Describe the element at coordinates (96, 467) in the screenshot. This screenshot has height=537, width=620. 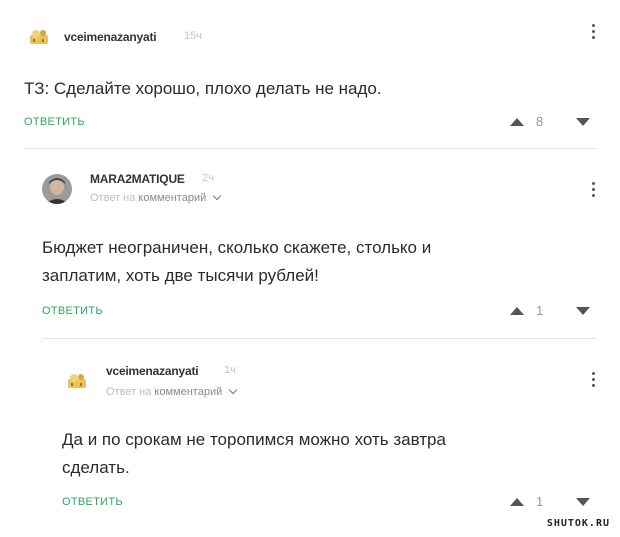
I see `comment-text-line: сделать.` at that location.